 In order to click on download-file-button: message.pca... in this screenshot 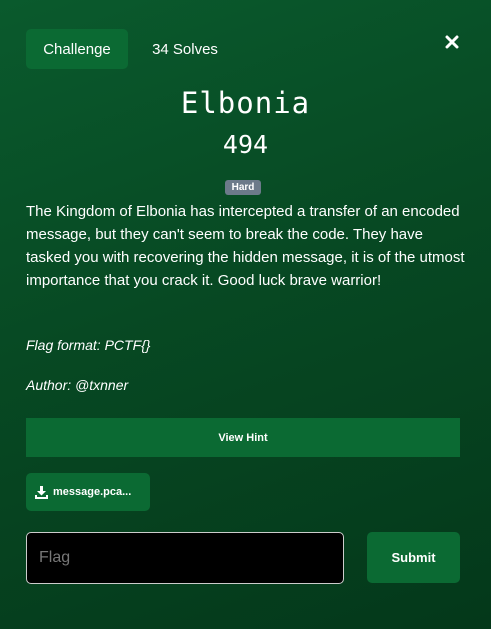, I will do `click(88, 492)`.